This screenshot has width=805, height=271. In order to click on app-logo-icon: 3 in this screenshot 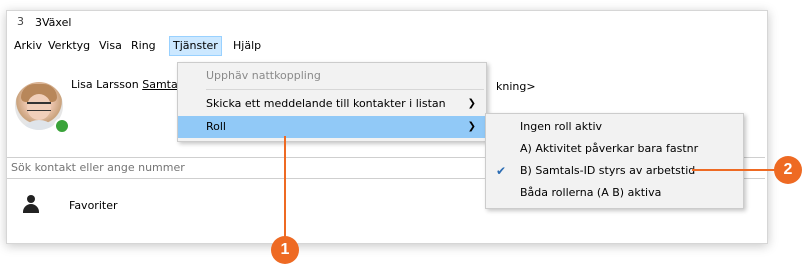, I will do `click(20, 21)`.